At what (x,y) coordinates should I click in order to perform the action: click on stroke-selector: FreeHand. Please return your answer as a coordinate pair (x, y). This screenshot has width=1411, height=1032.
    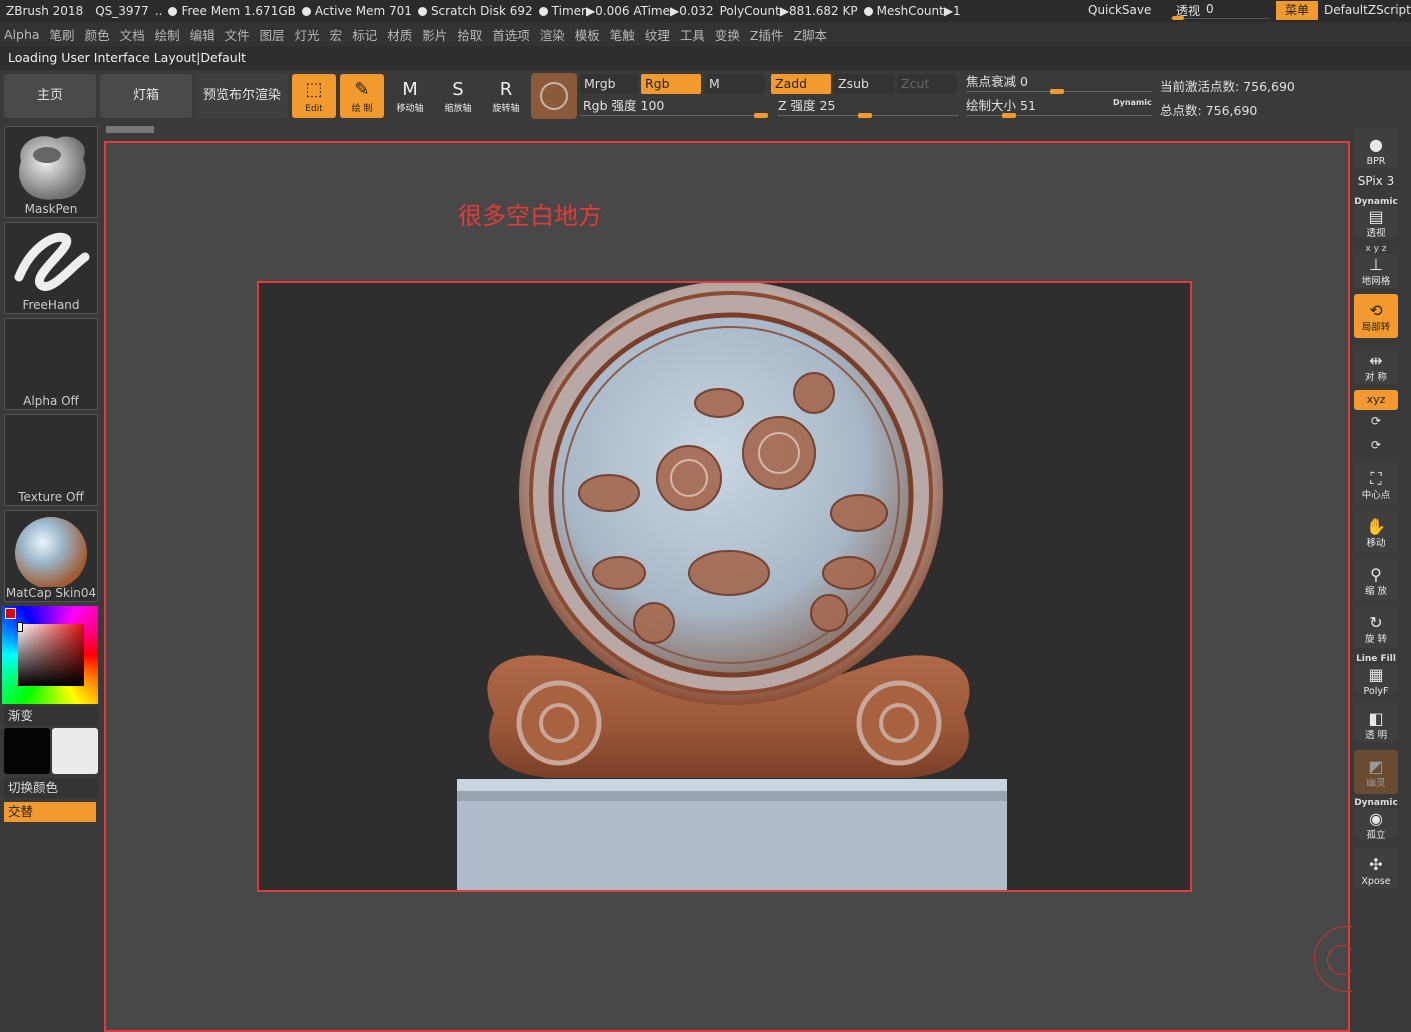
    Looking at the image, I should click on (51, 268).